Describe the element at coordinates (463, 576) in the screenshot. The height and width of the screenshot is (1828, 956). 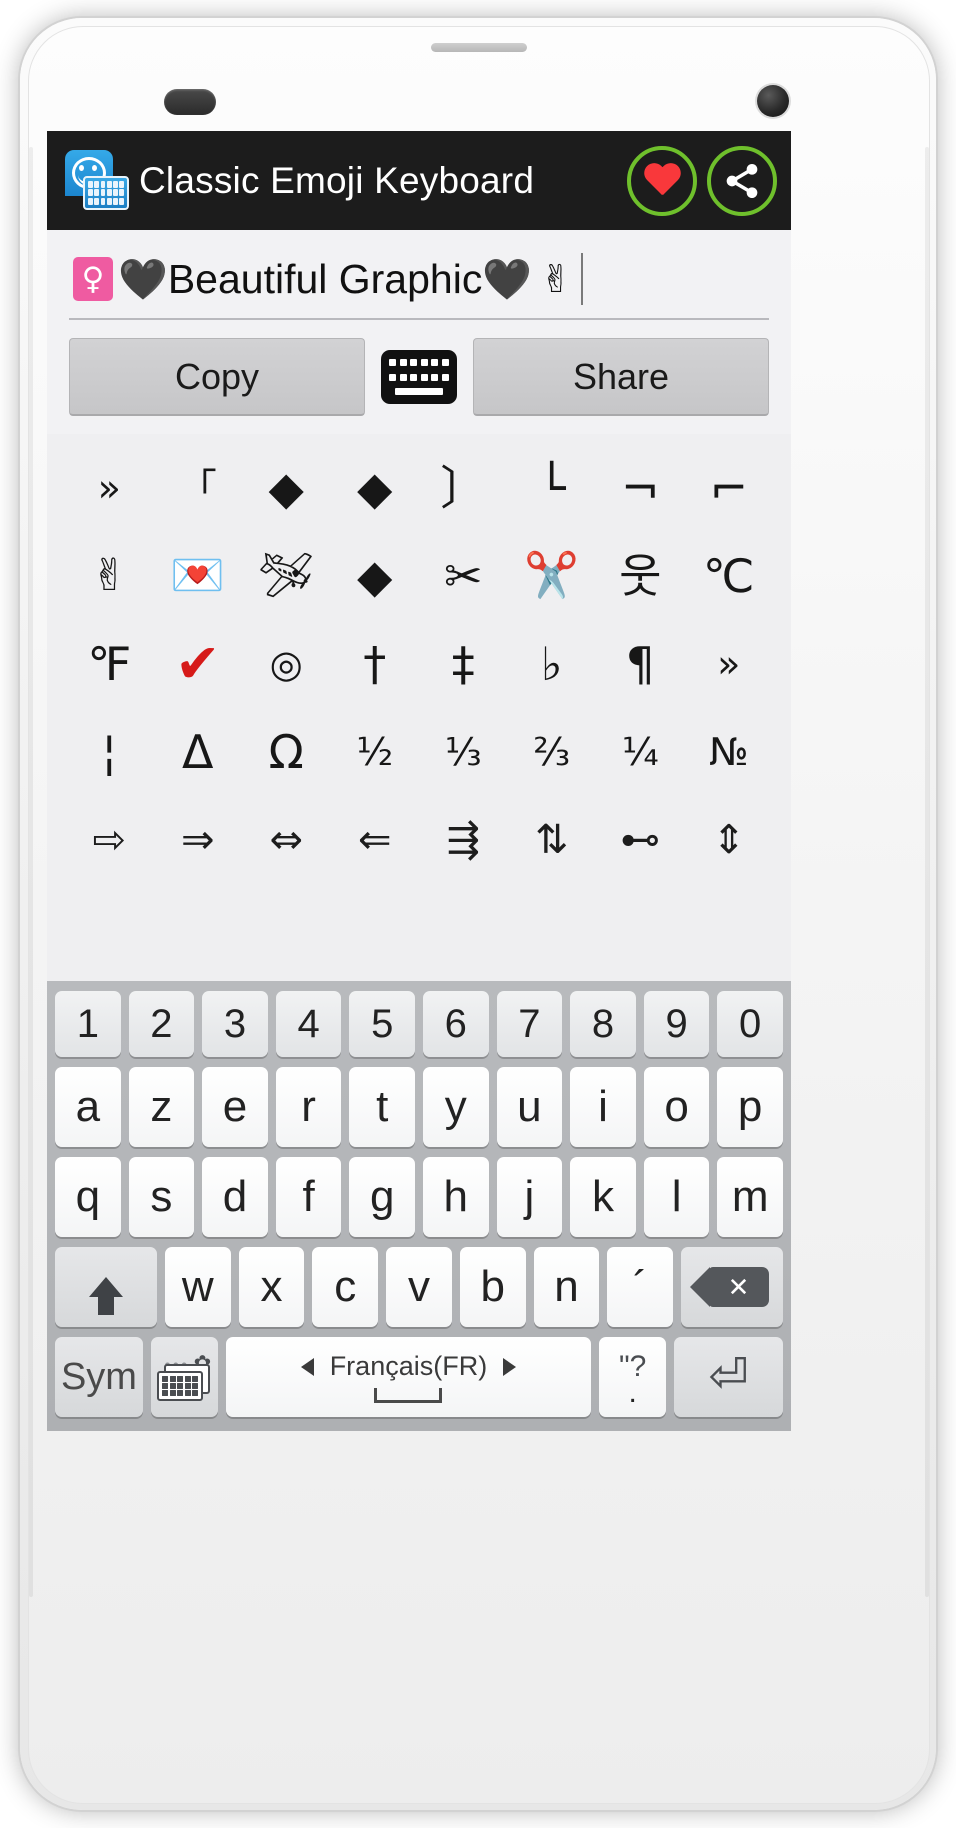
I see `symbol-key-scissors-black: ✂` at that location.